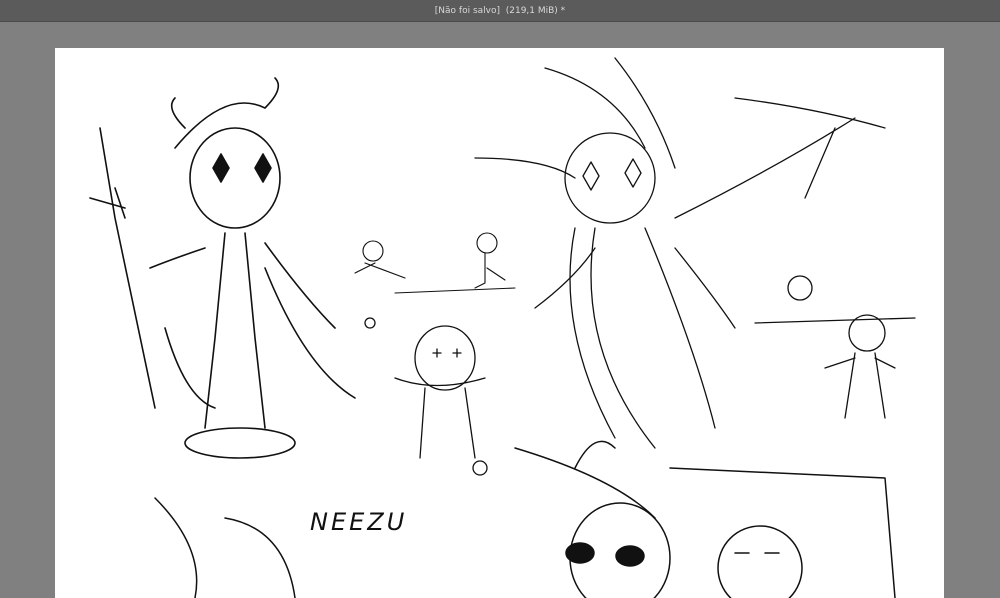 The width and height of the screenshot is (1000, 598). I want to click on sketch-character-right, so click(835, 347).